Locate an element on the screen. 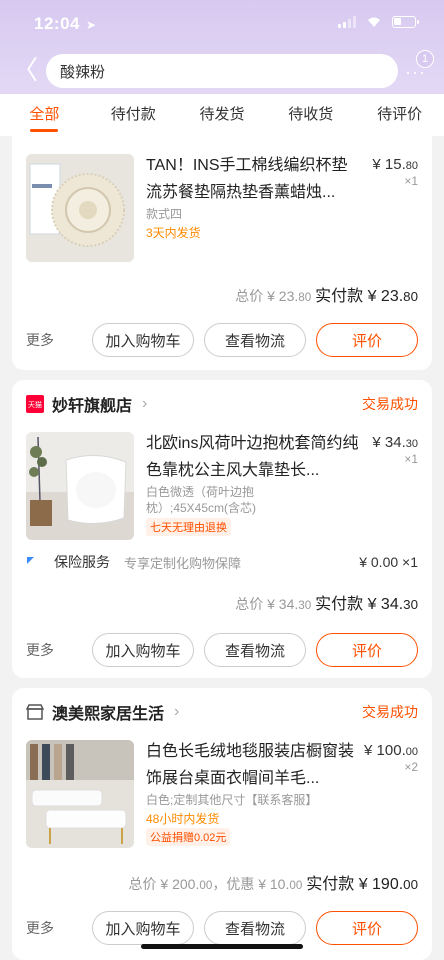 The height and width of the screenshot is (960, 444). shop-header: 天猫 妙轩旗舰店 › 交易成功 is located at coordinates (222, 404).